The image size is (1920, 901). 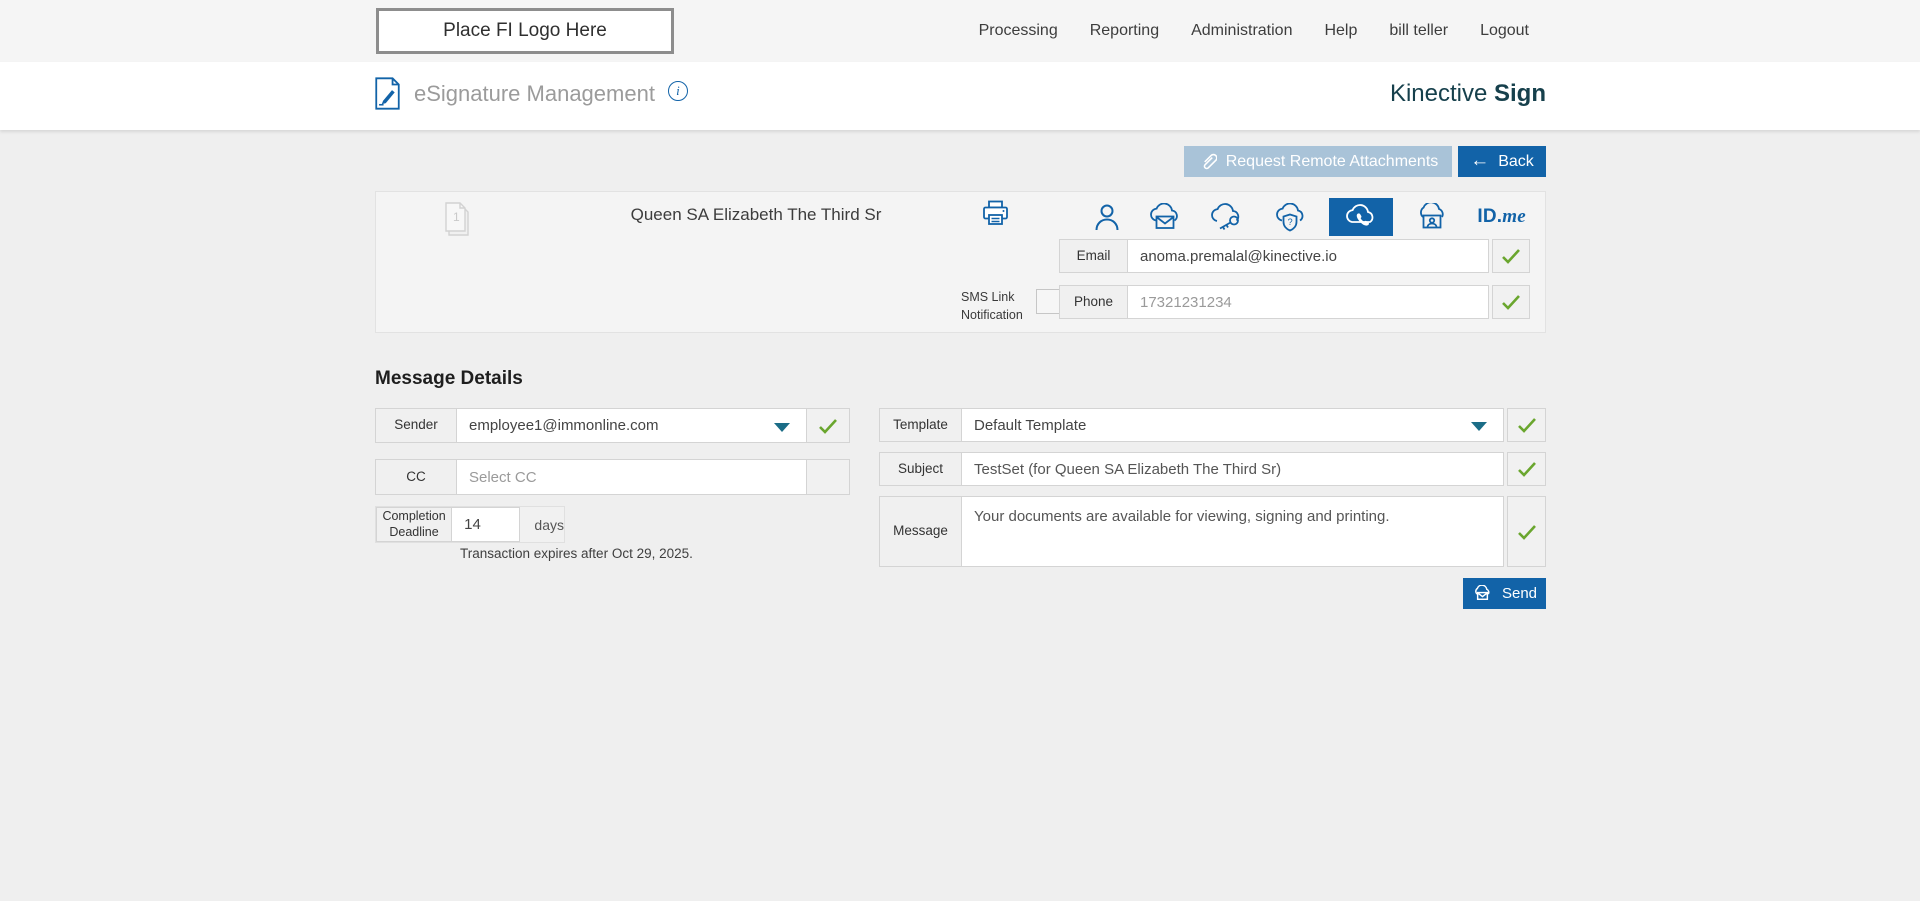 I want to click on esignature-document-icon, so click(x=387, y=93).